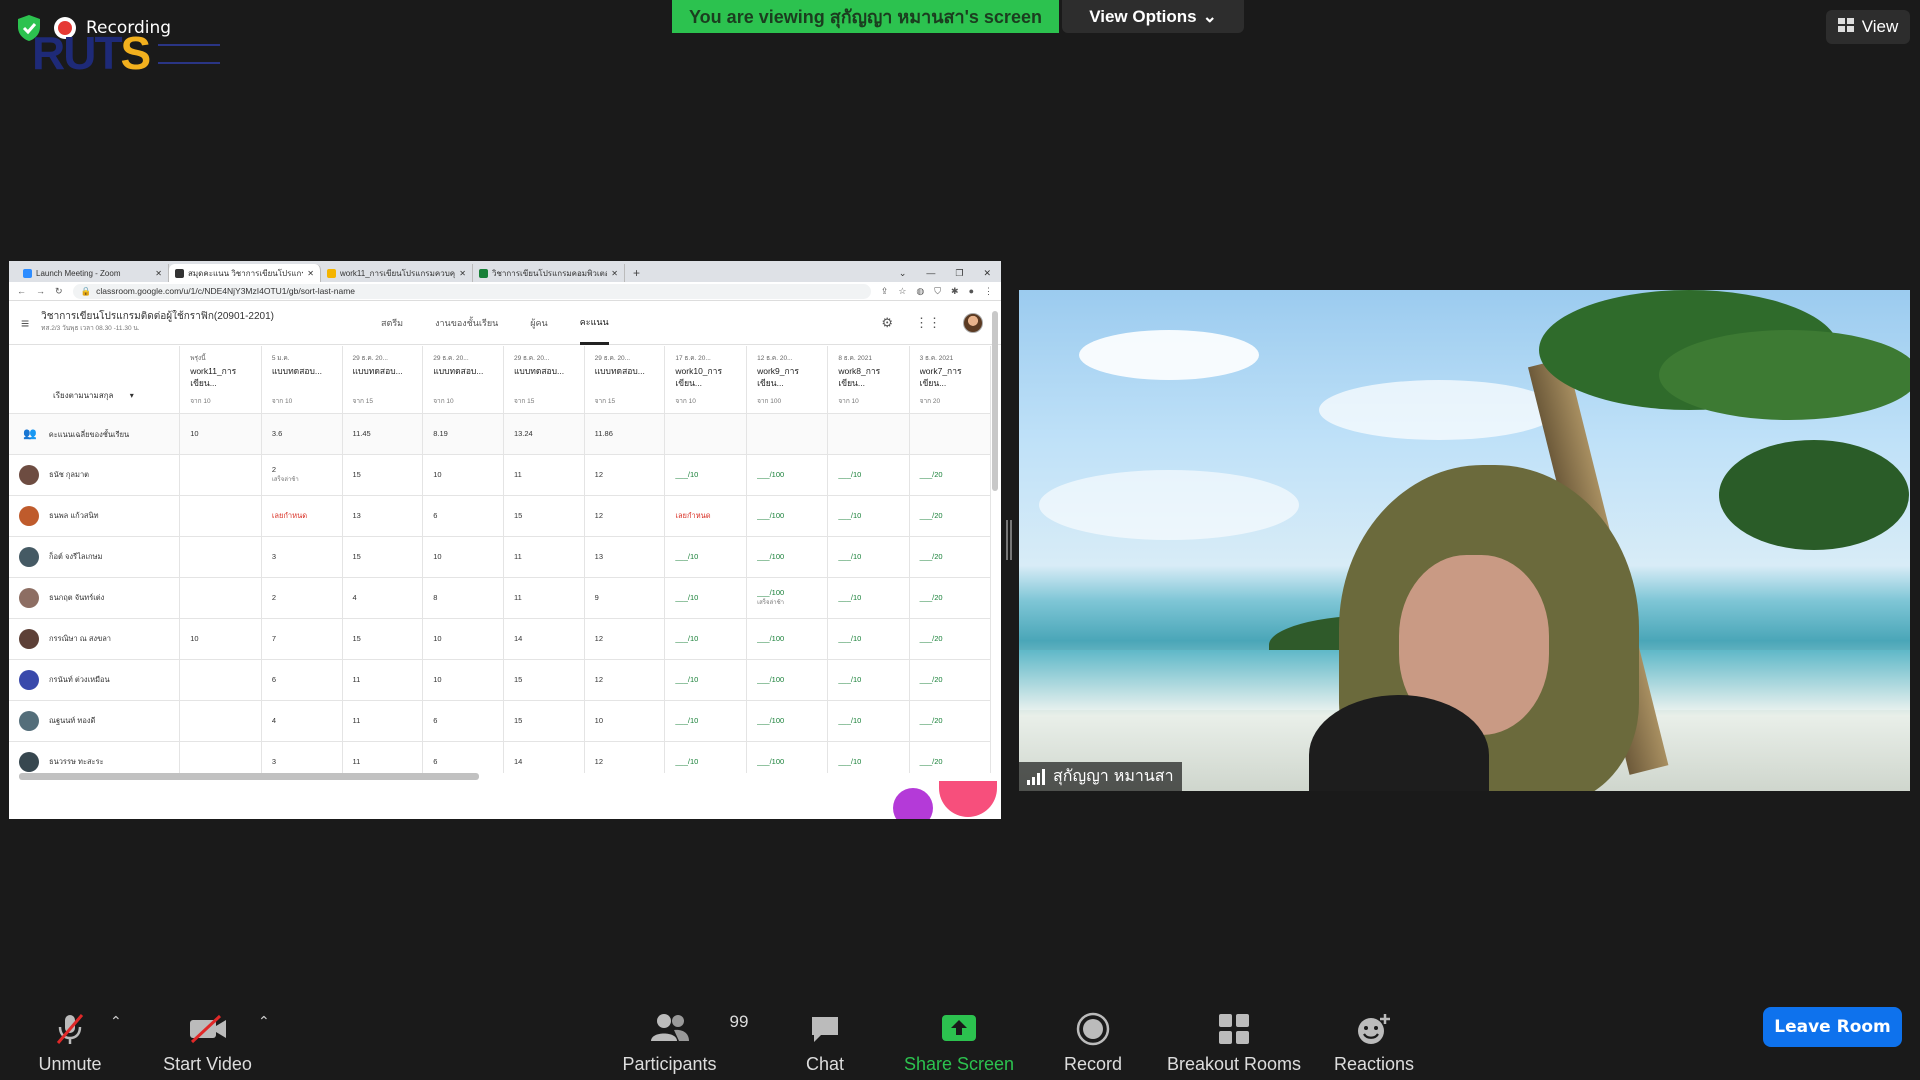 The image size is (1920, 1080). I want to click on grade-cell: 2 เสร็จล่าช้า, so click(302, 475).